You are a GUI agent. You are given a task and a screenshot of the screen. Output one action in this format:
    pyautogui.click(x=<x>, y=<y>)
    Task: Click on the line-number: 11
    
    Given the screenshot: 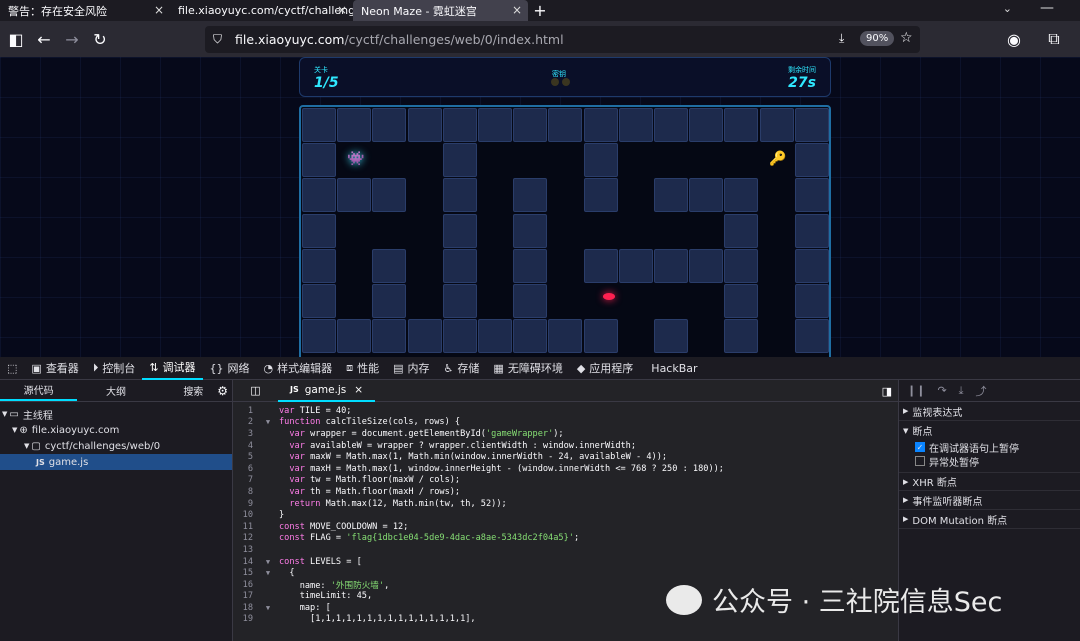 What is the action you would take?
    pyautogui.click(x=245, y=527)
    